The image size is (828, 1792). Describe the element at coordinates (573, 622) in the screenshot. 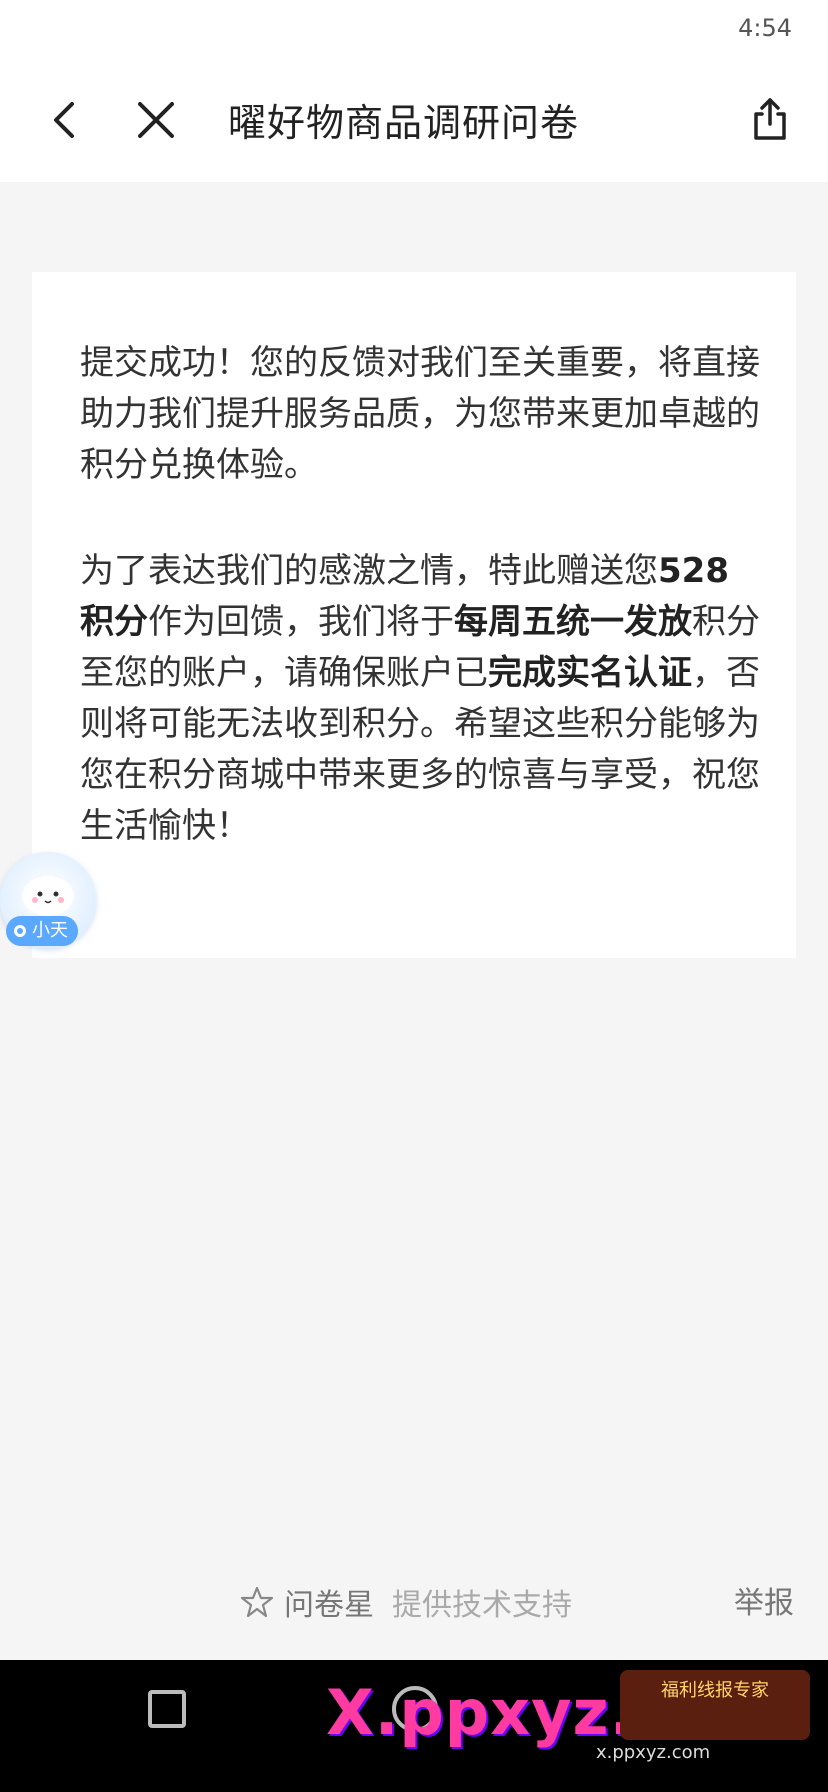

I see `distribution-schedule: 每周五统一发放` at that location.